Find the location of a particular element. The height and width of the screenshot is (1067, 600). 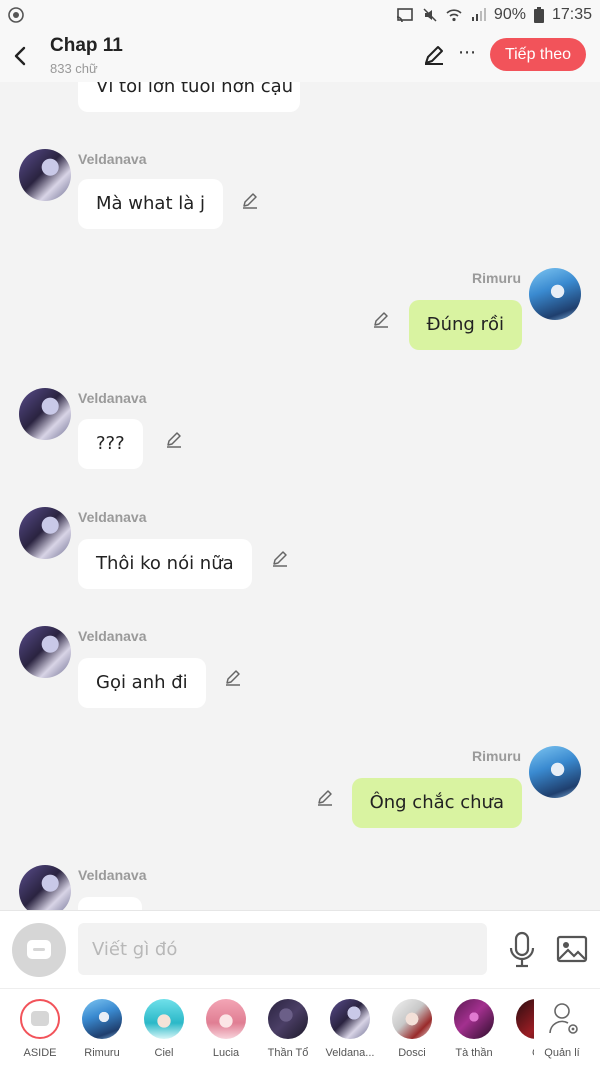

character-rimuru: Rimuru is located at coordinates (102, 1031).